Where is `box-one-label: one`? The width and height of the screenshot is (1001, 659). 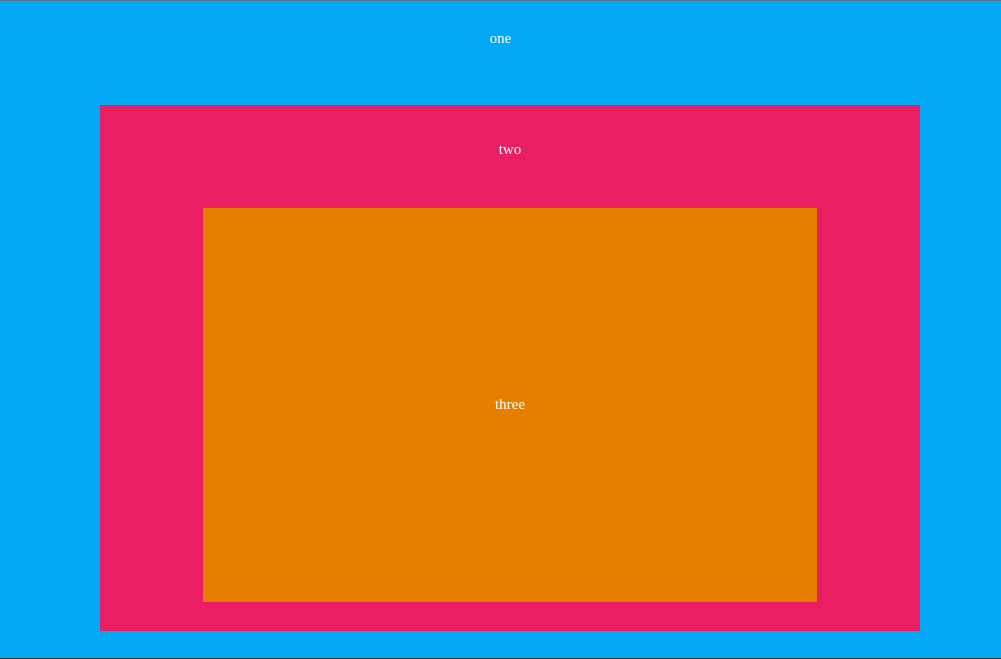 box-one-label: one is located at coordinates (500, 39).